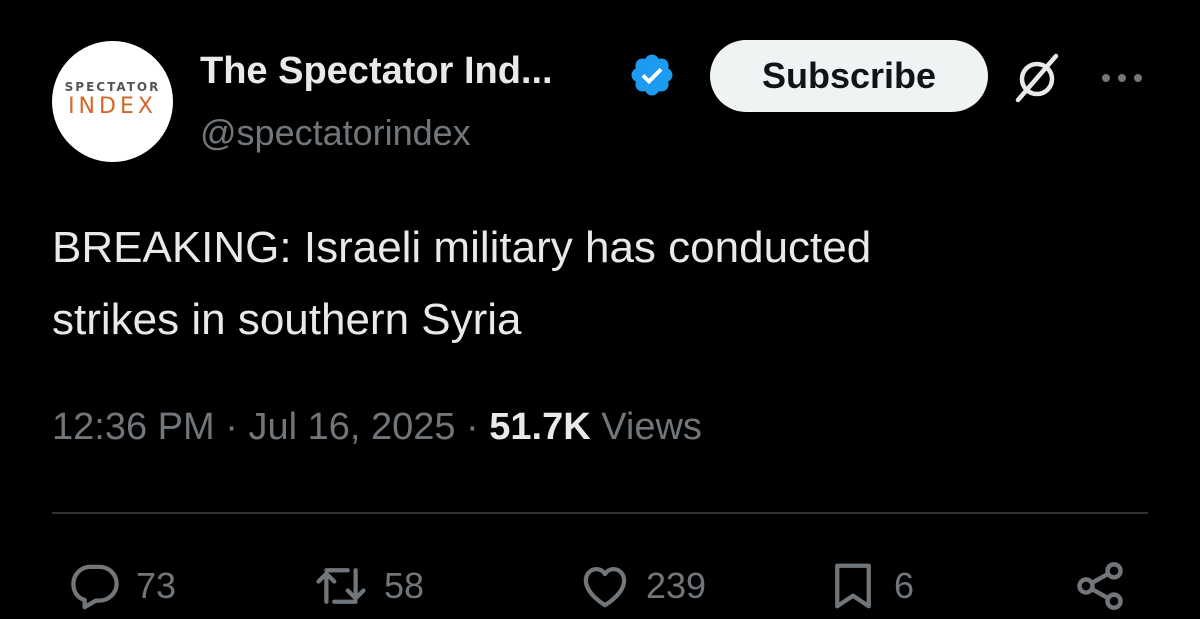 This screenshot has width=1200, height=619. What do you see at coordinates (133, 427) in the screenshot?
I see `tweet-time: 12:36 PM` at bounding box center [133, 427].